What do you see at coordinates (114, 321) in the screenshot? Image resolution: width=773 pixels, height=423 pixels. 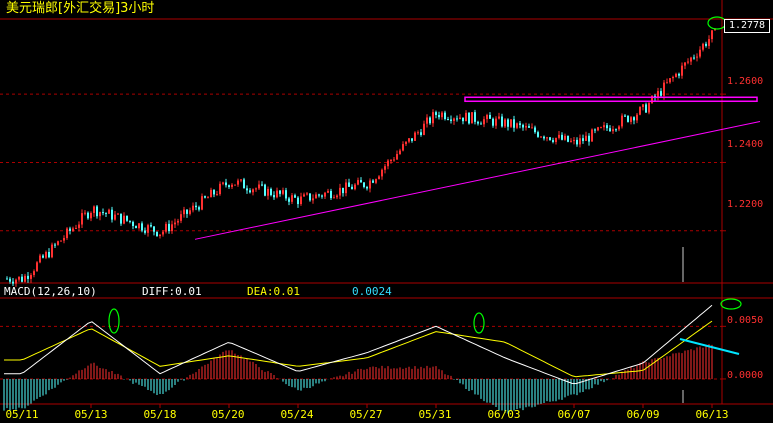 I see `macd-annotation-circle` at bounding box center [114, 321].